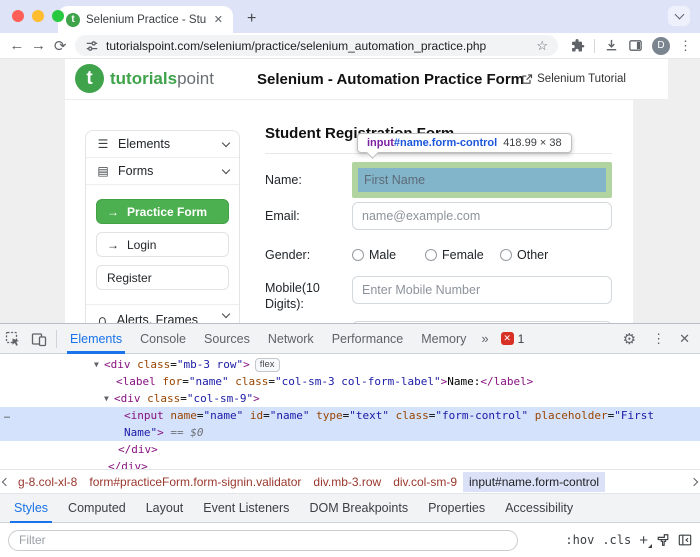 This screenshot has height=557, width=700. Describe the element at coordinates (425, 482) in the screenshot. I see `breadcrumb-div-col: div.col-sm-9` at that location.